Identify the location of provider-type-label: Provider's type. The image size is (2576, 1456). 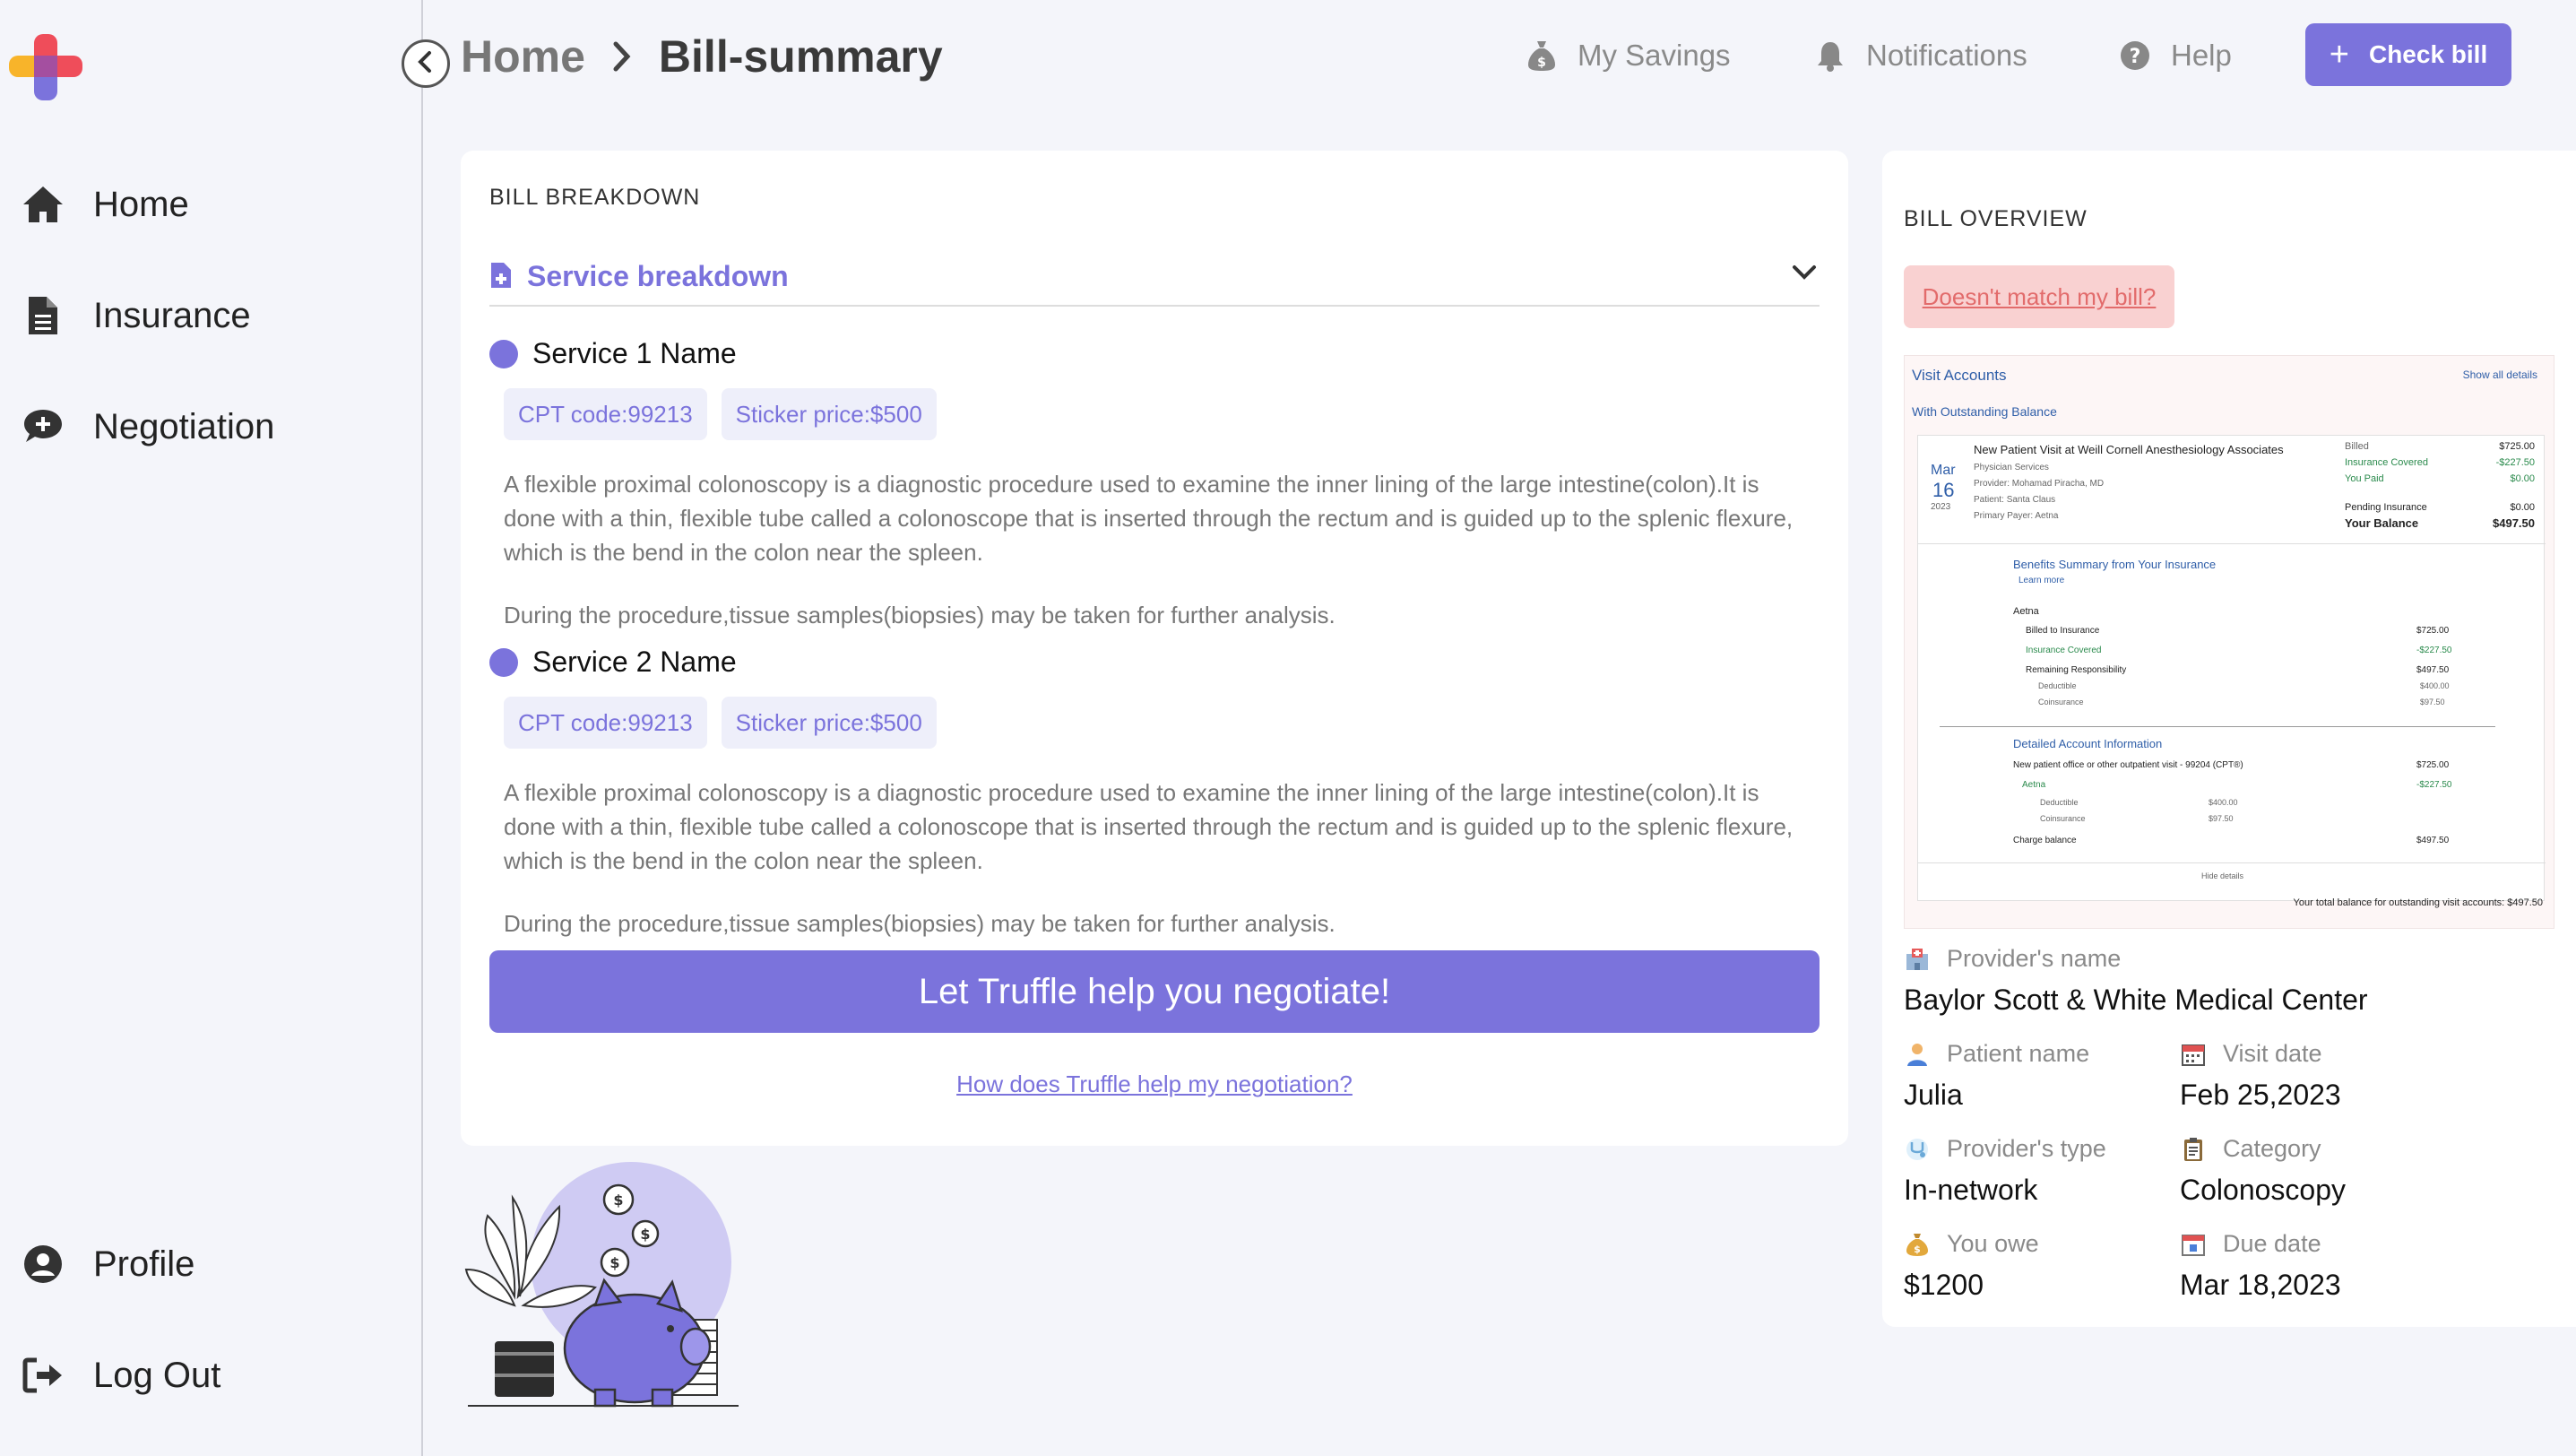
(2026, 1148).